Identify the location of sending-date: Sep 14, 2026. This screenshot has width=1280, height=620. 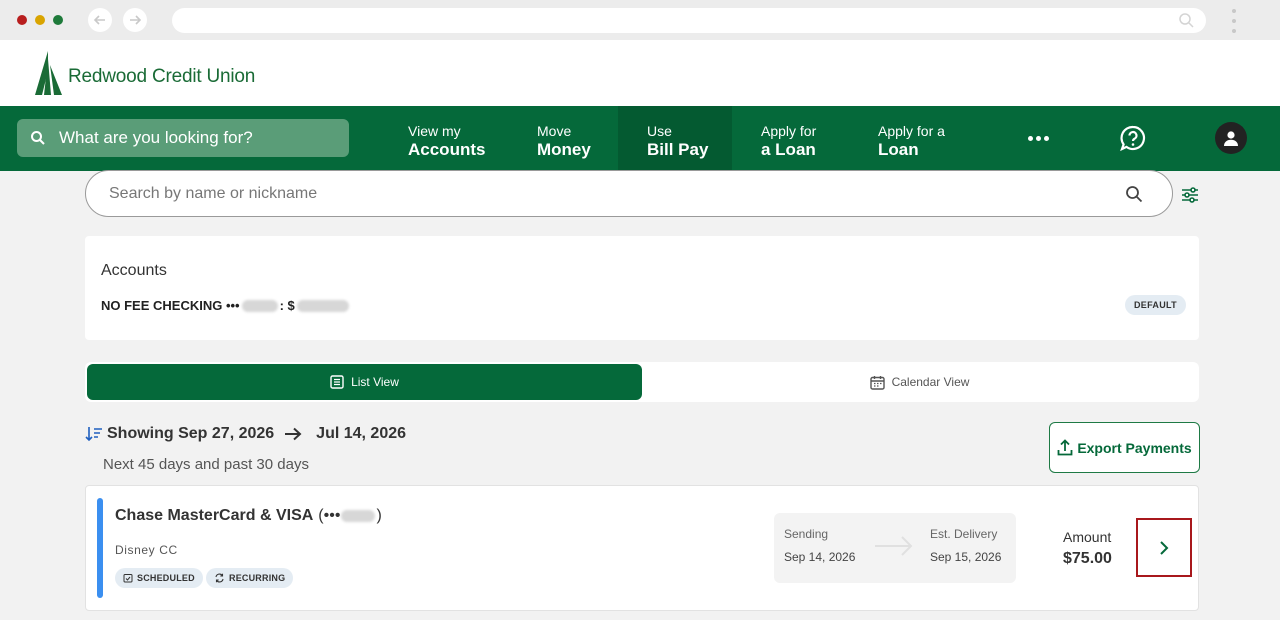
(820, 557).